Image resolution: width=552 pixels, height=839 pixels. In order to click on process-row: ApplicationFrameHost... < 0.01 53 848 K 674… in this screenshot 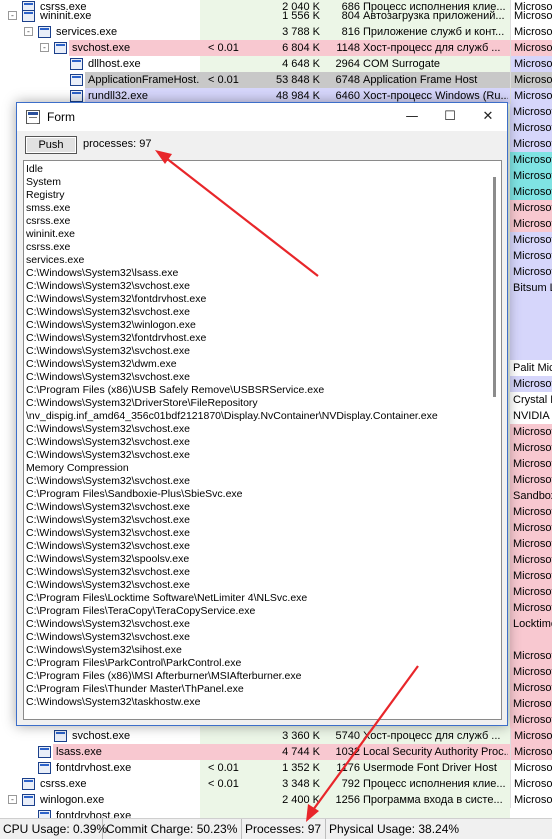, I will do `click(276, 80)`.